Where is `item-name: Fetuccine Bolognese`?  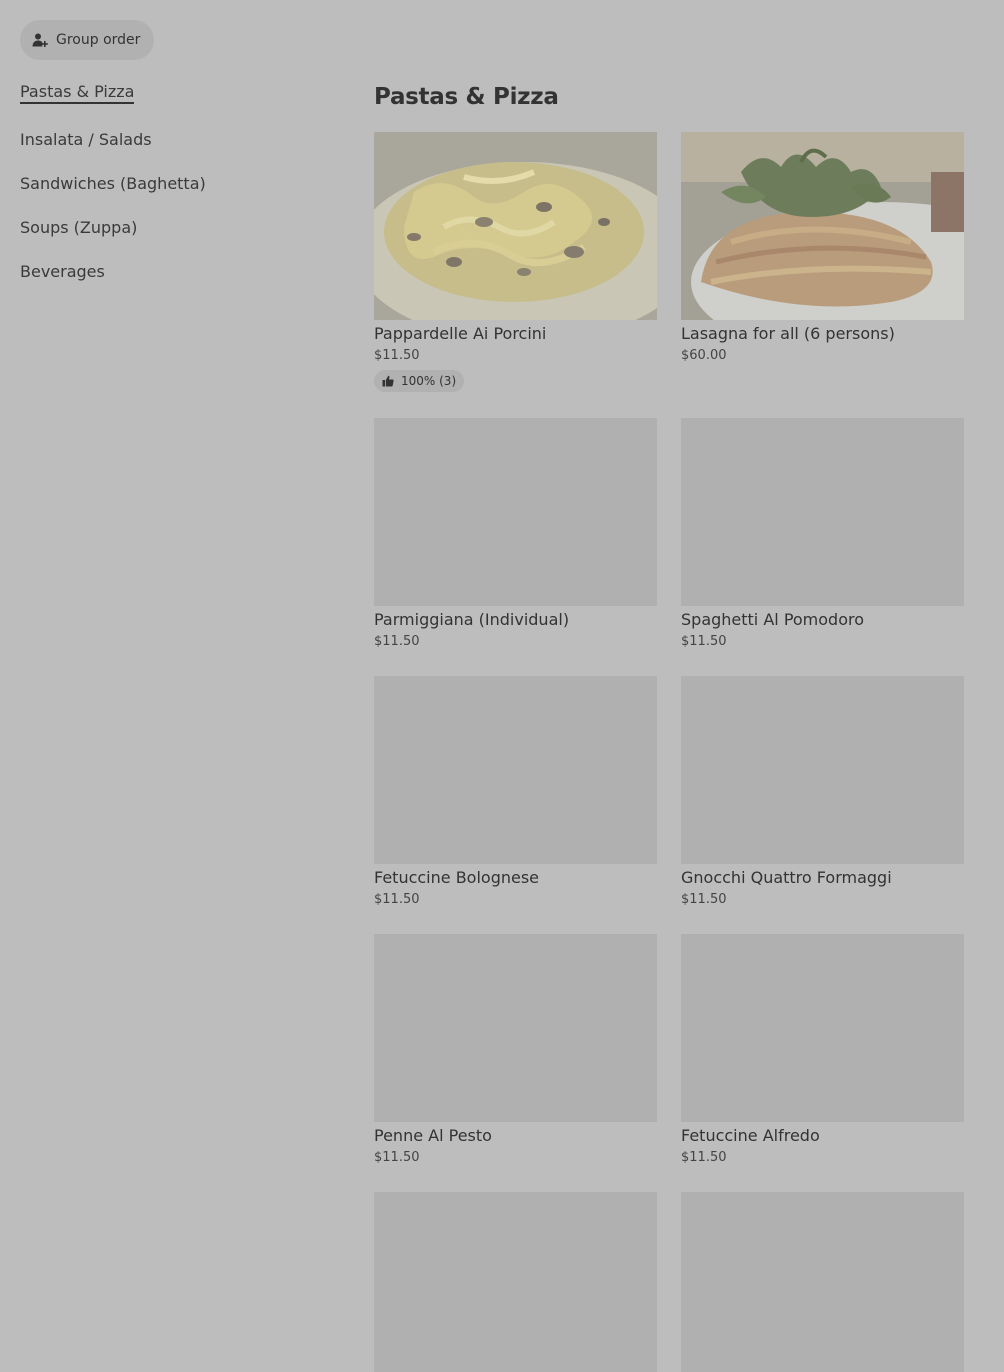
item-name: Fetuccine Bolognese is located at coordinates (457, 877).